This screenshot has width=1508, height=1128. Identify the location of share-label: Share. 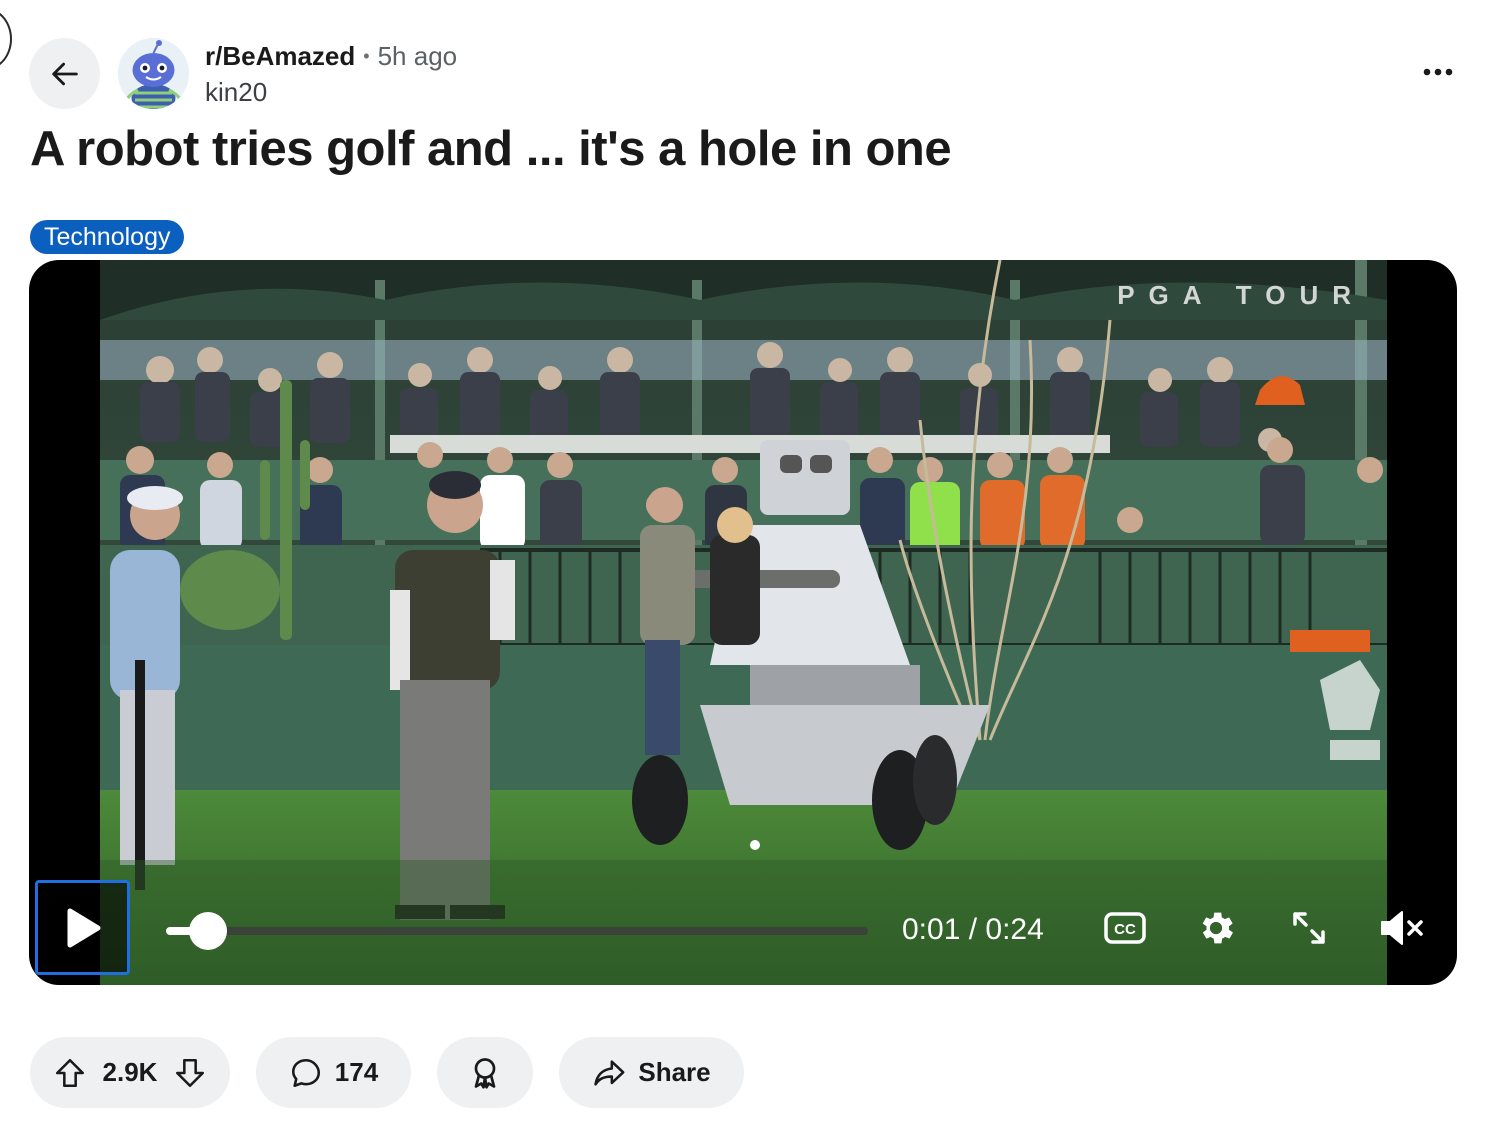
(674, 1072).